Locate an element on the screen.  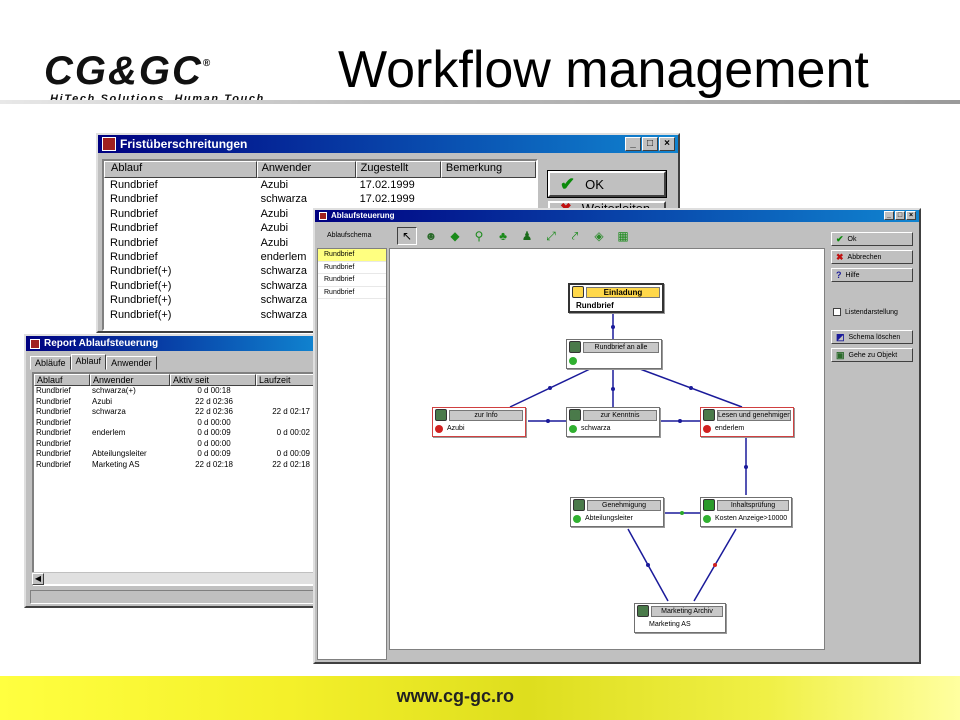
node-lesen-und-genehmigen: Lesen und genehmigen enderlem is located at coordinates (747, 422).